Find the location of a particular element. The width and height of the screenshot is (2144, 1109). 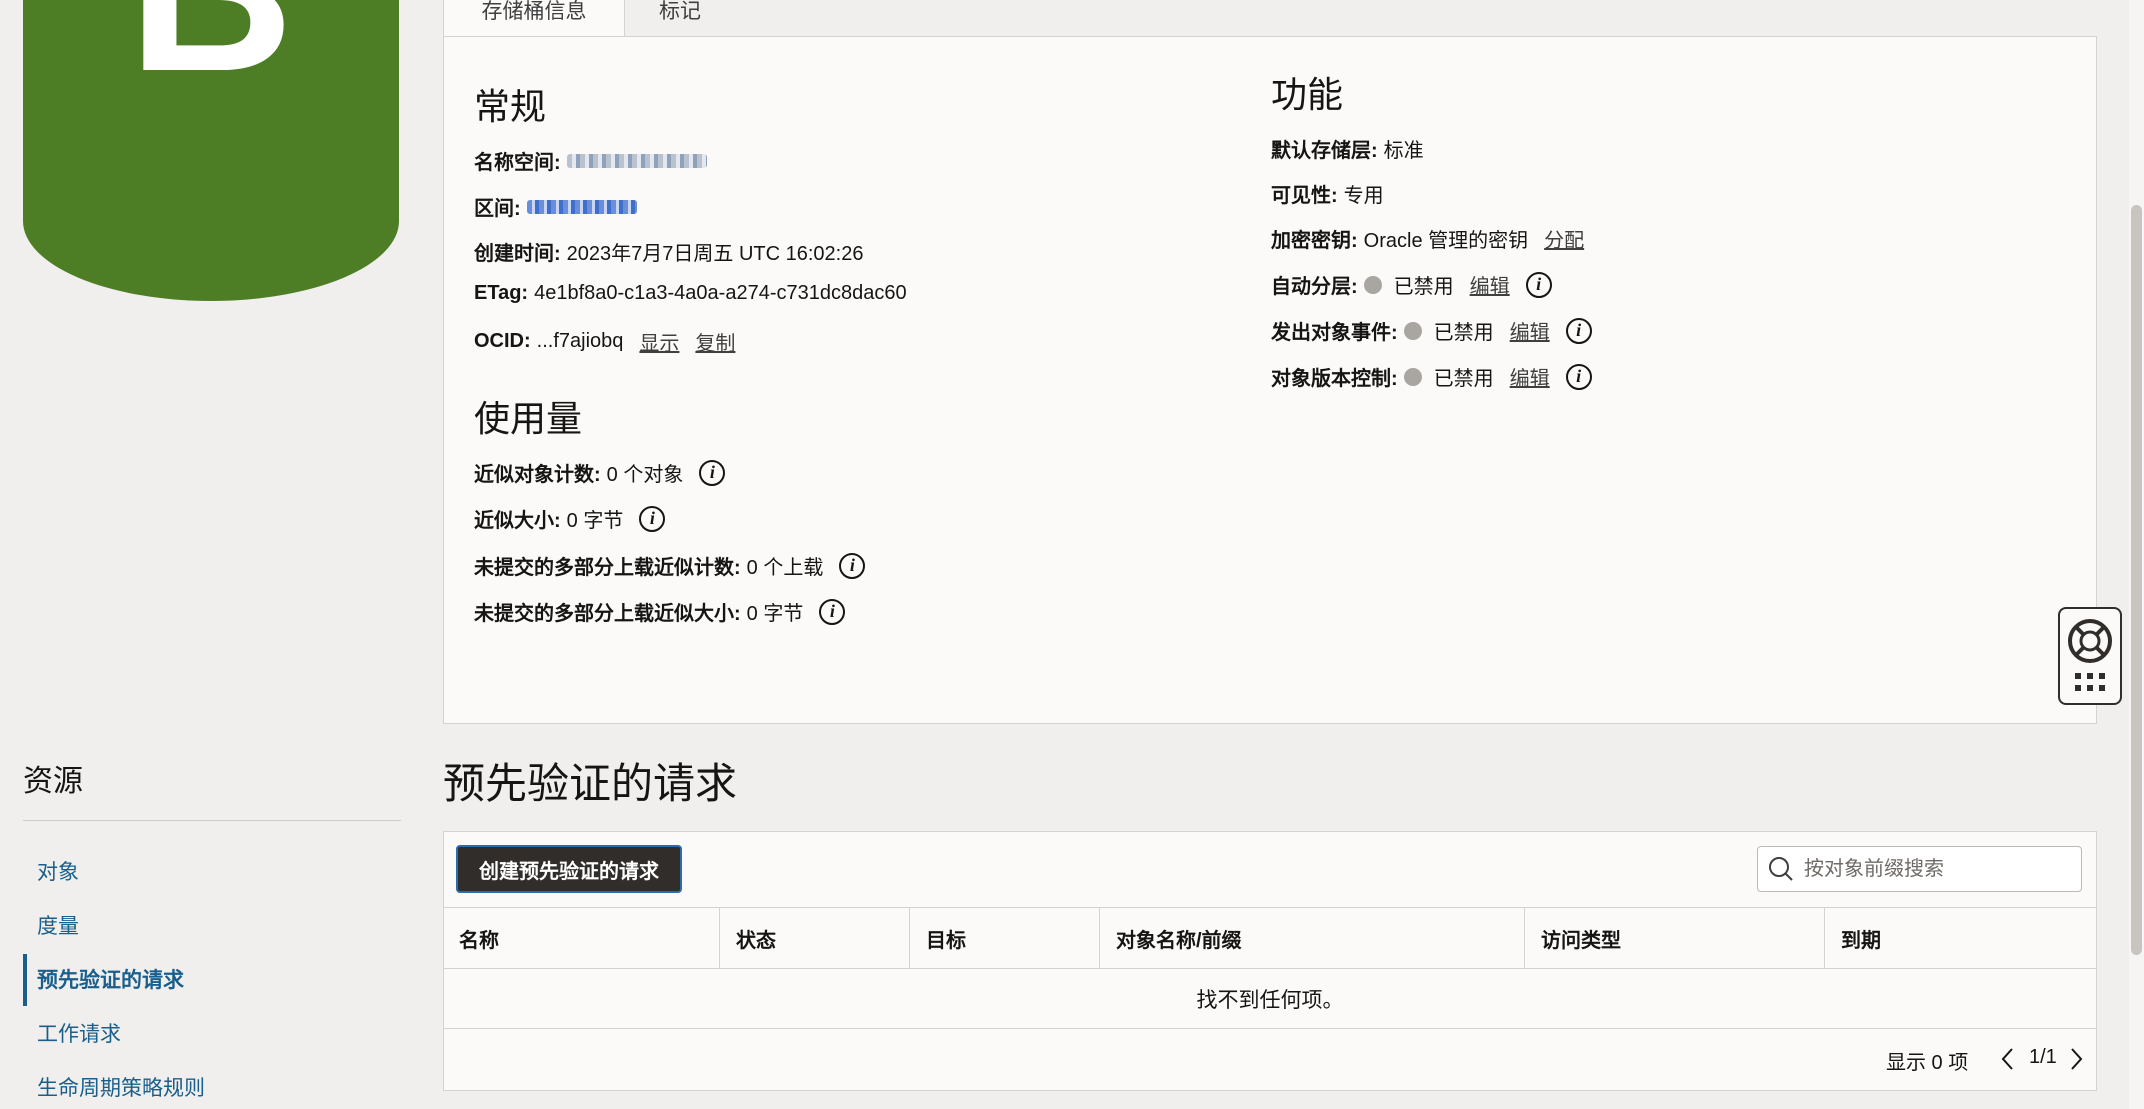

search-box is located at coordinates (1919, 869).